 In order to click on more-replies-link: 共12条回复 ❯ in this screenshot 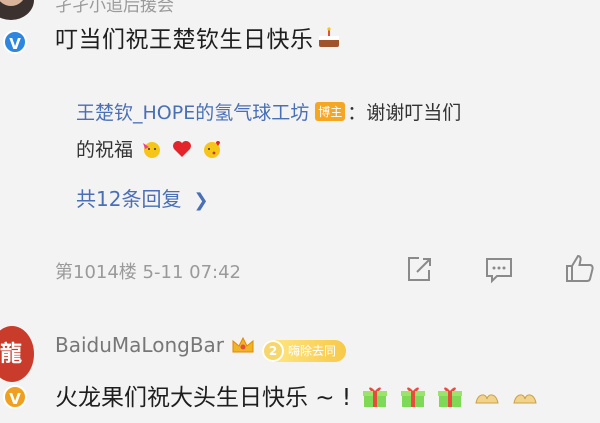, I will do `click(142, 197)`.